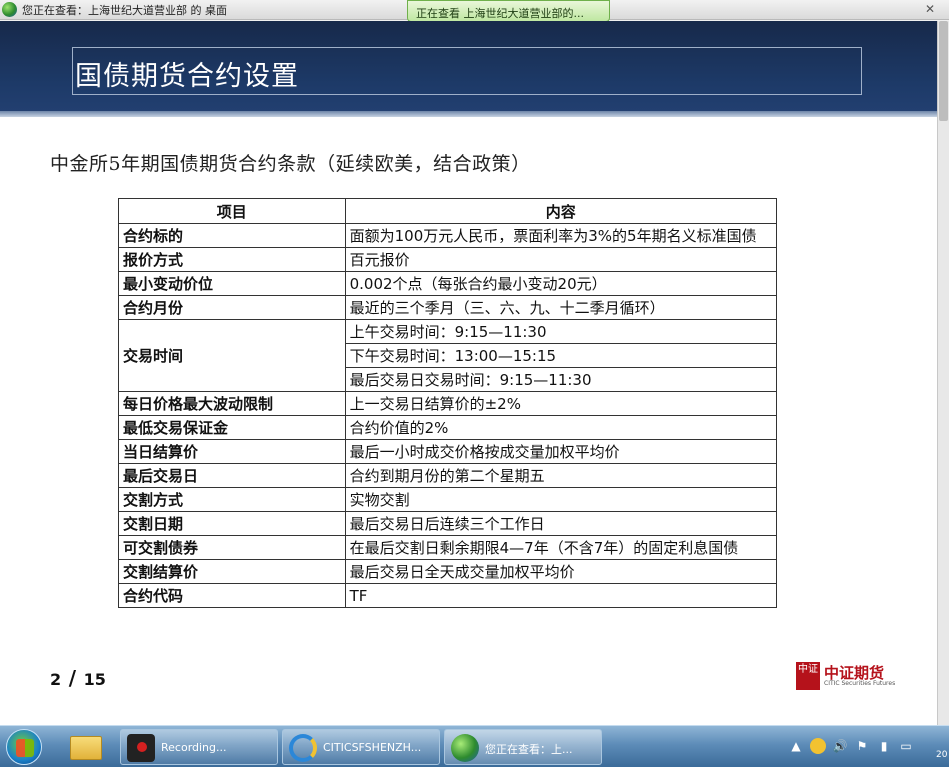 This screenshot has height=767, width=949. I want to click on row-key: 每日价格最大波动限制, so click(232, 403).